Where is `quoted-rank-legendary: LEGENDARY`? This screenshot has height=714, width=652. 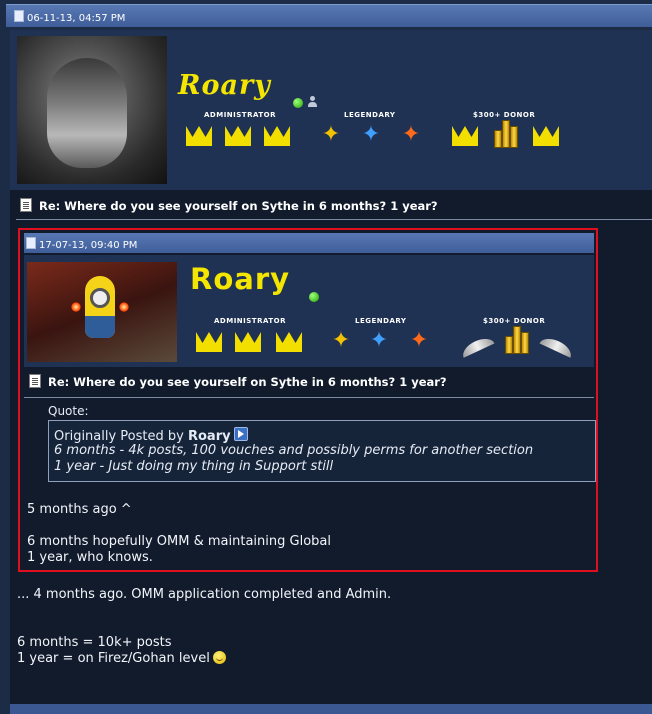 quoted-rank-legendary: LEGENDARY is located at coordinates (381, 321).